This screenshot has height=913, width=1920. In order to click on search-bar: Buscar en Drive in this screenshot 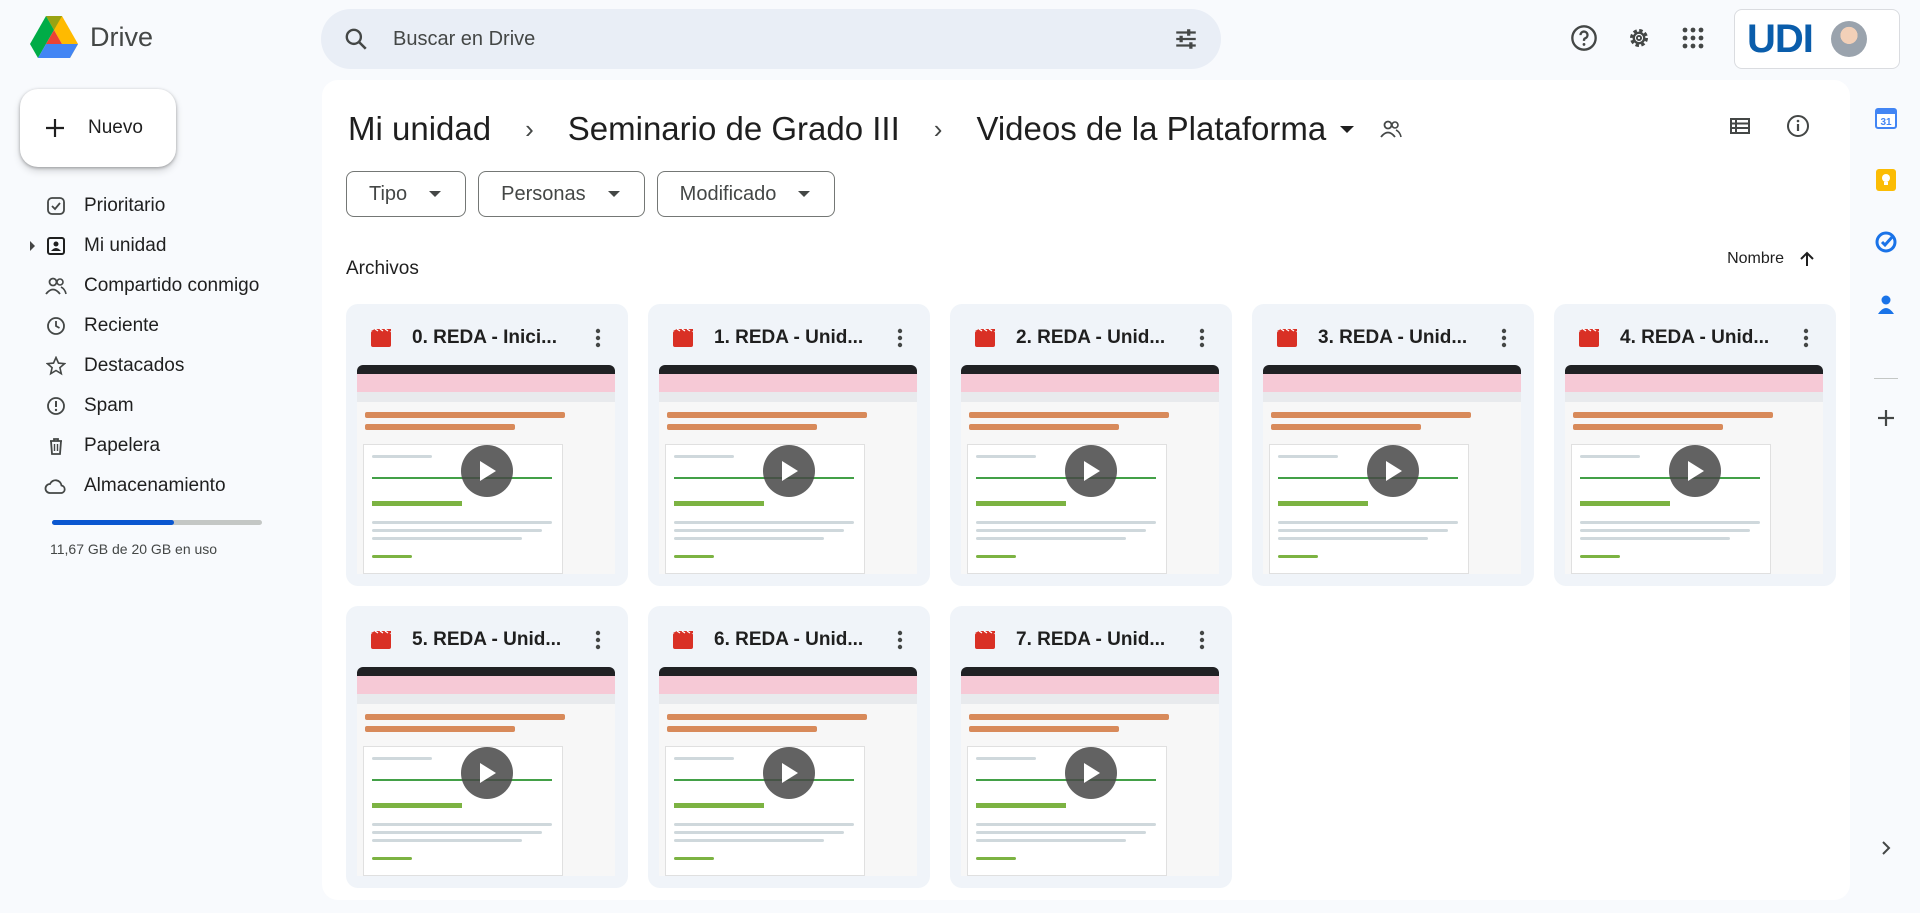, I will do `click(771, 39)`.